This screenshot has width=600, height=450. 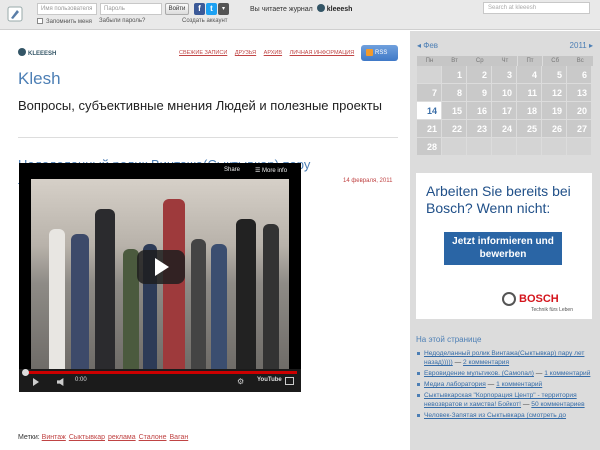 I want to click on on-page-title: На этой странице, so click(x=449, y=339).